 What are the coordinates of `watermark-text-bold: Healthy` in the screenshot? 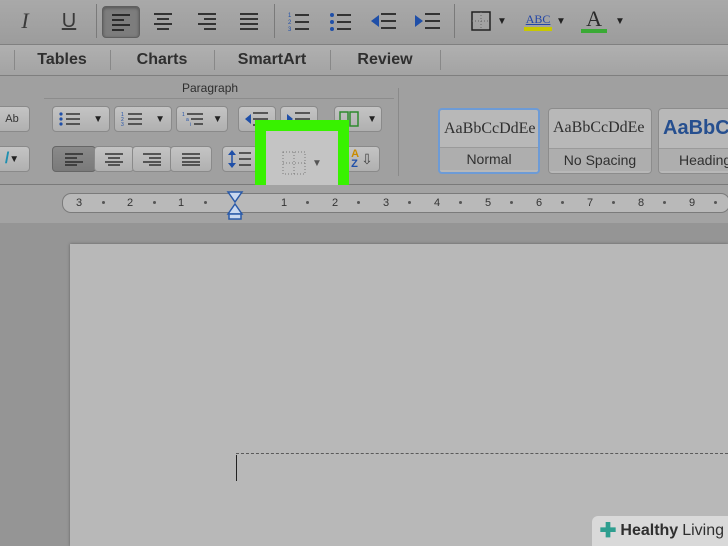 It's located at (649, 530).